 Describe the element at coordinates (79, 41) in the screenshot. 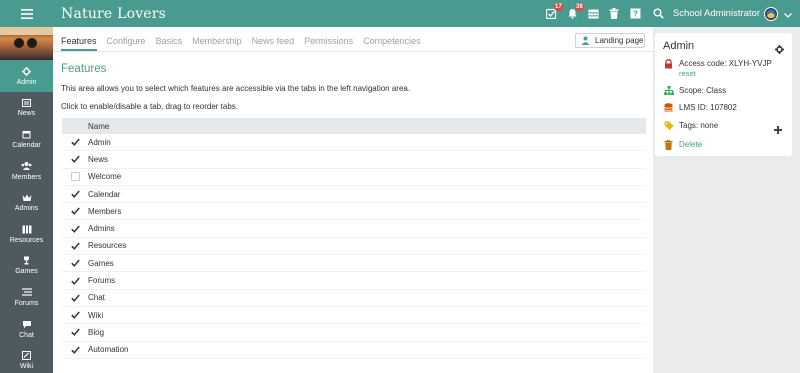

I see `tab-features: Features` at that location.